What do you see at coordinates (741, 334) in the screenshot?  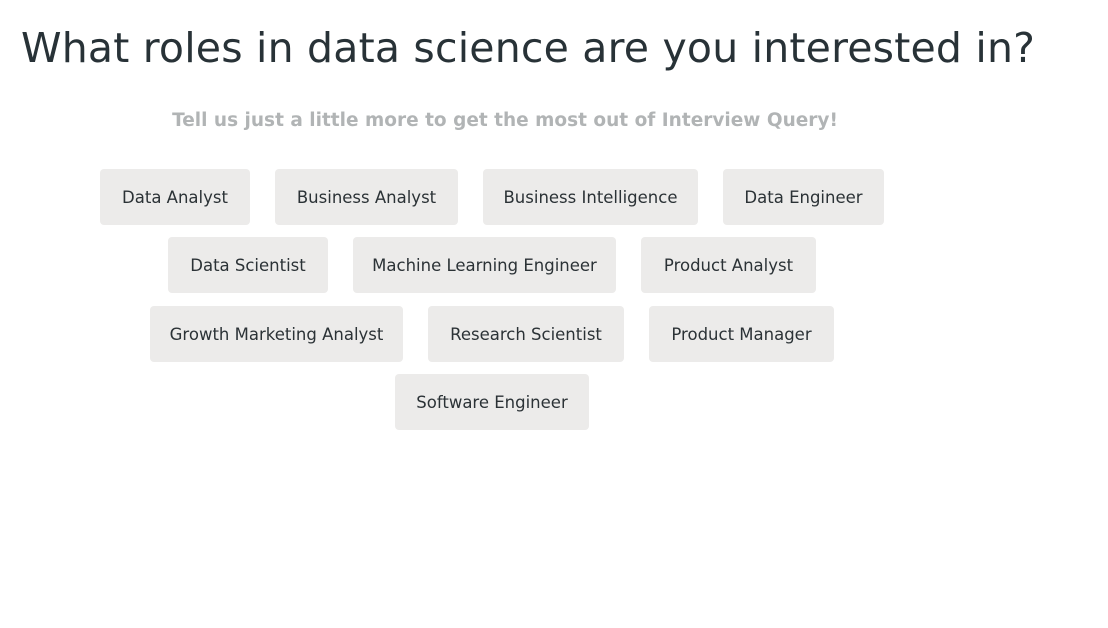 I see `role-option-product-manager: Product Manager` at bounding box center [741, 334].